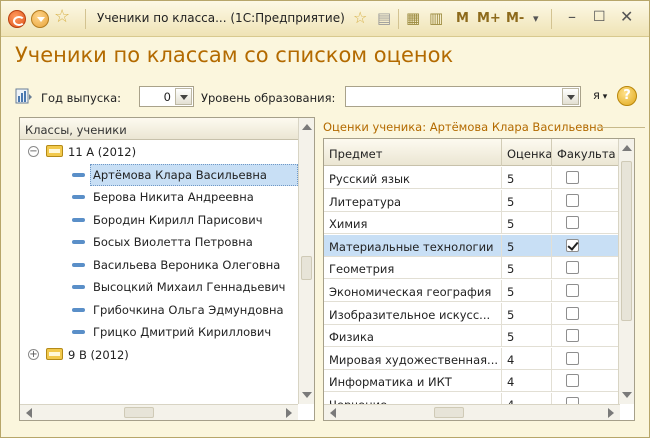 The height and width of the screenshot is (438, 650). I want to click on column-header-elective: Факульта, so click(586, 152).